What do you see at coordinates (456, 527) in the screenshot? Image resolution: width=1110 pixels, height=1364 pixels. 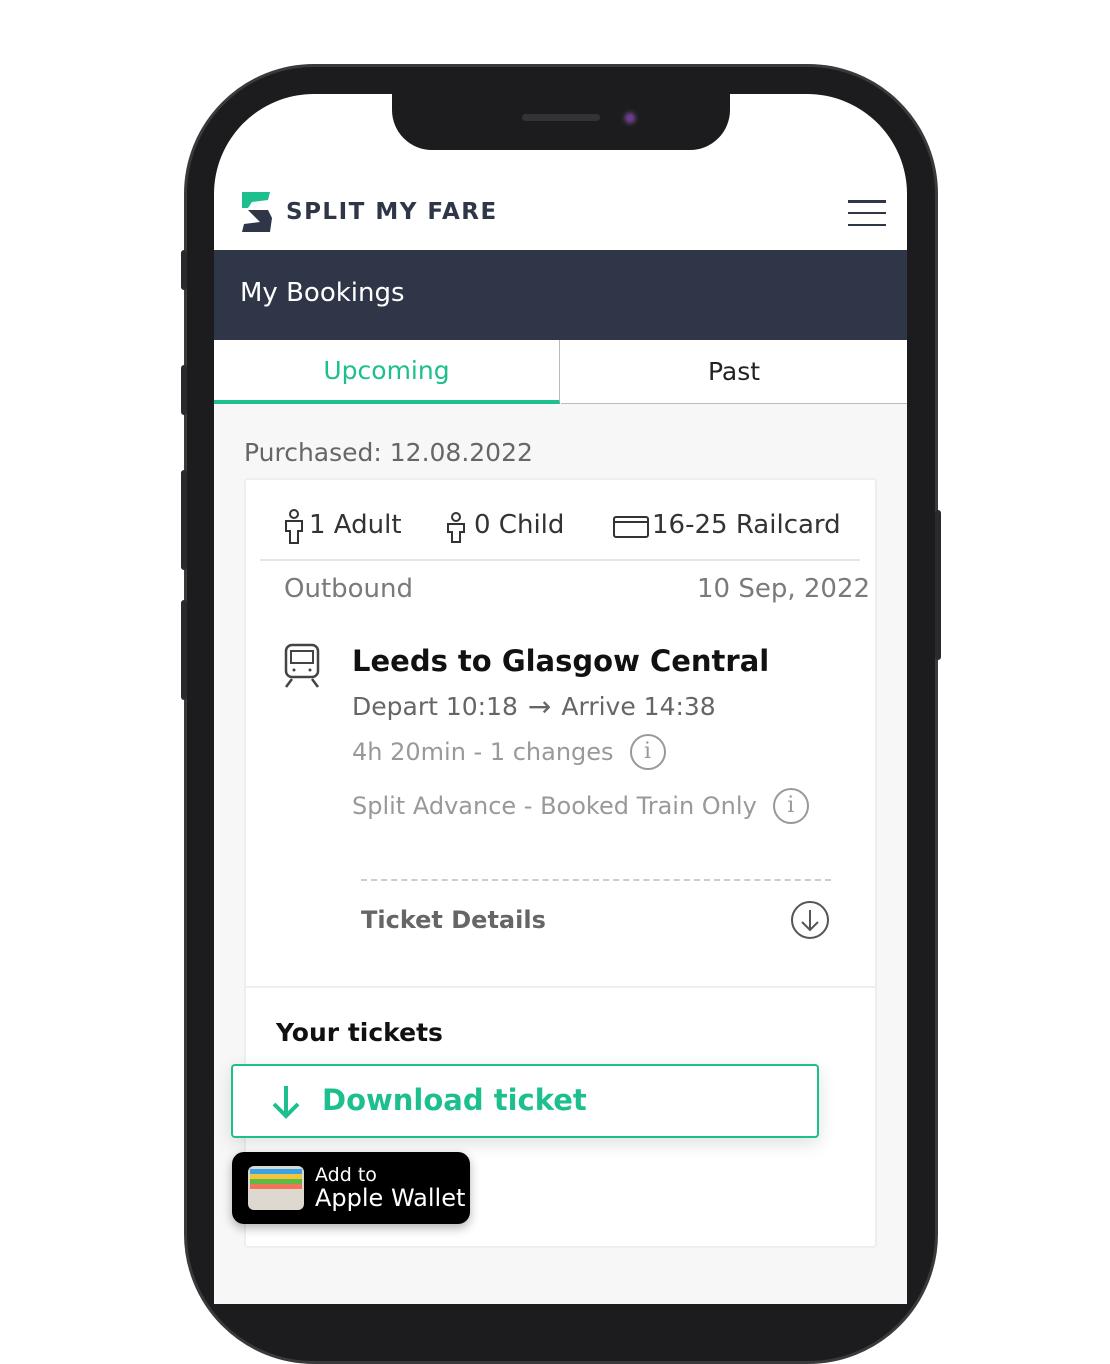 I see `child-icon` at bounding box center [456, 527].